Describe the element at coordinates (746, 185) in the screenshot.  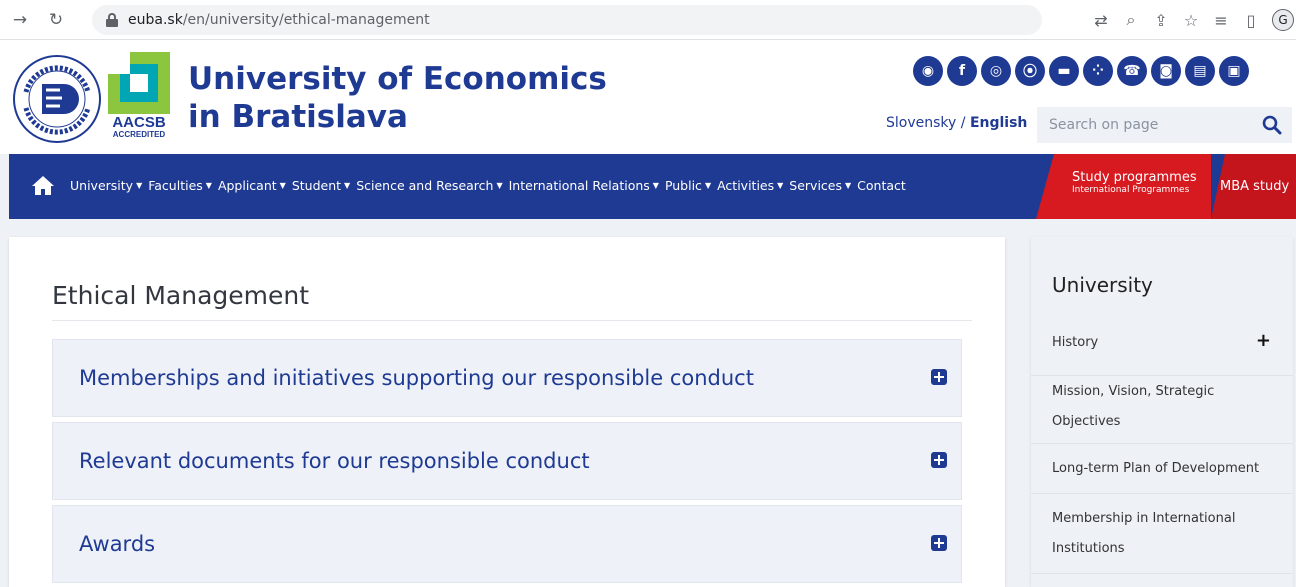
I see `nav-item-label: Activities` at that location.